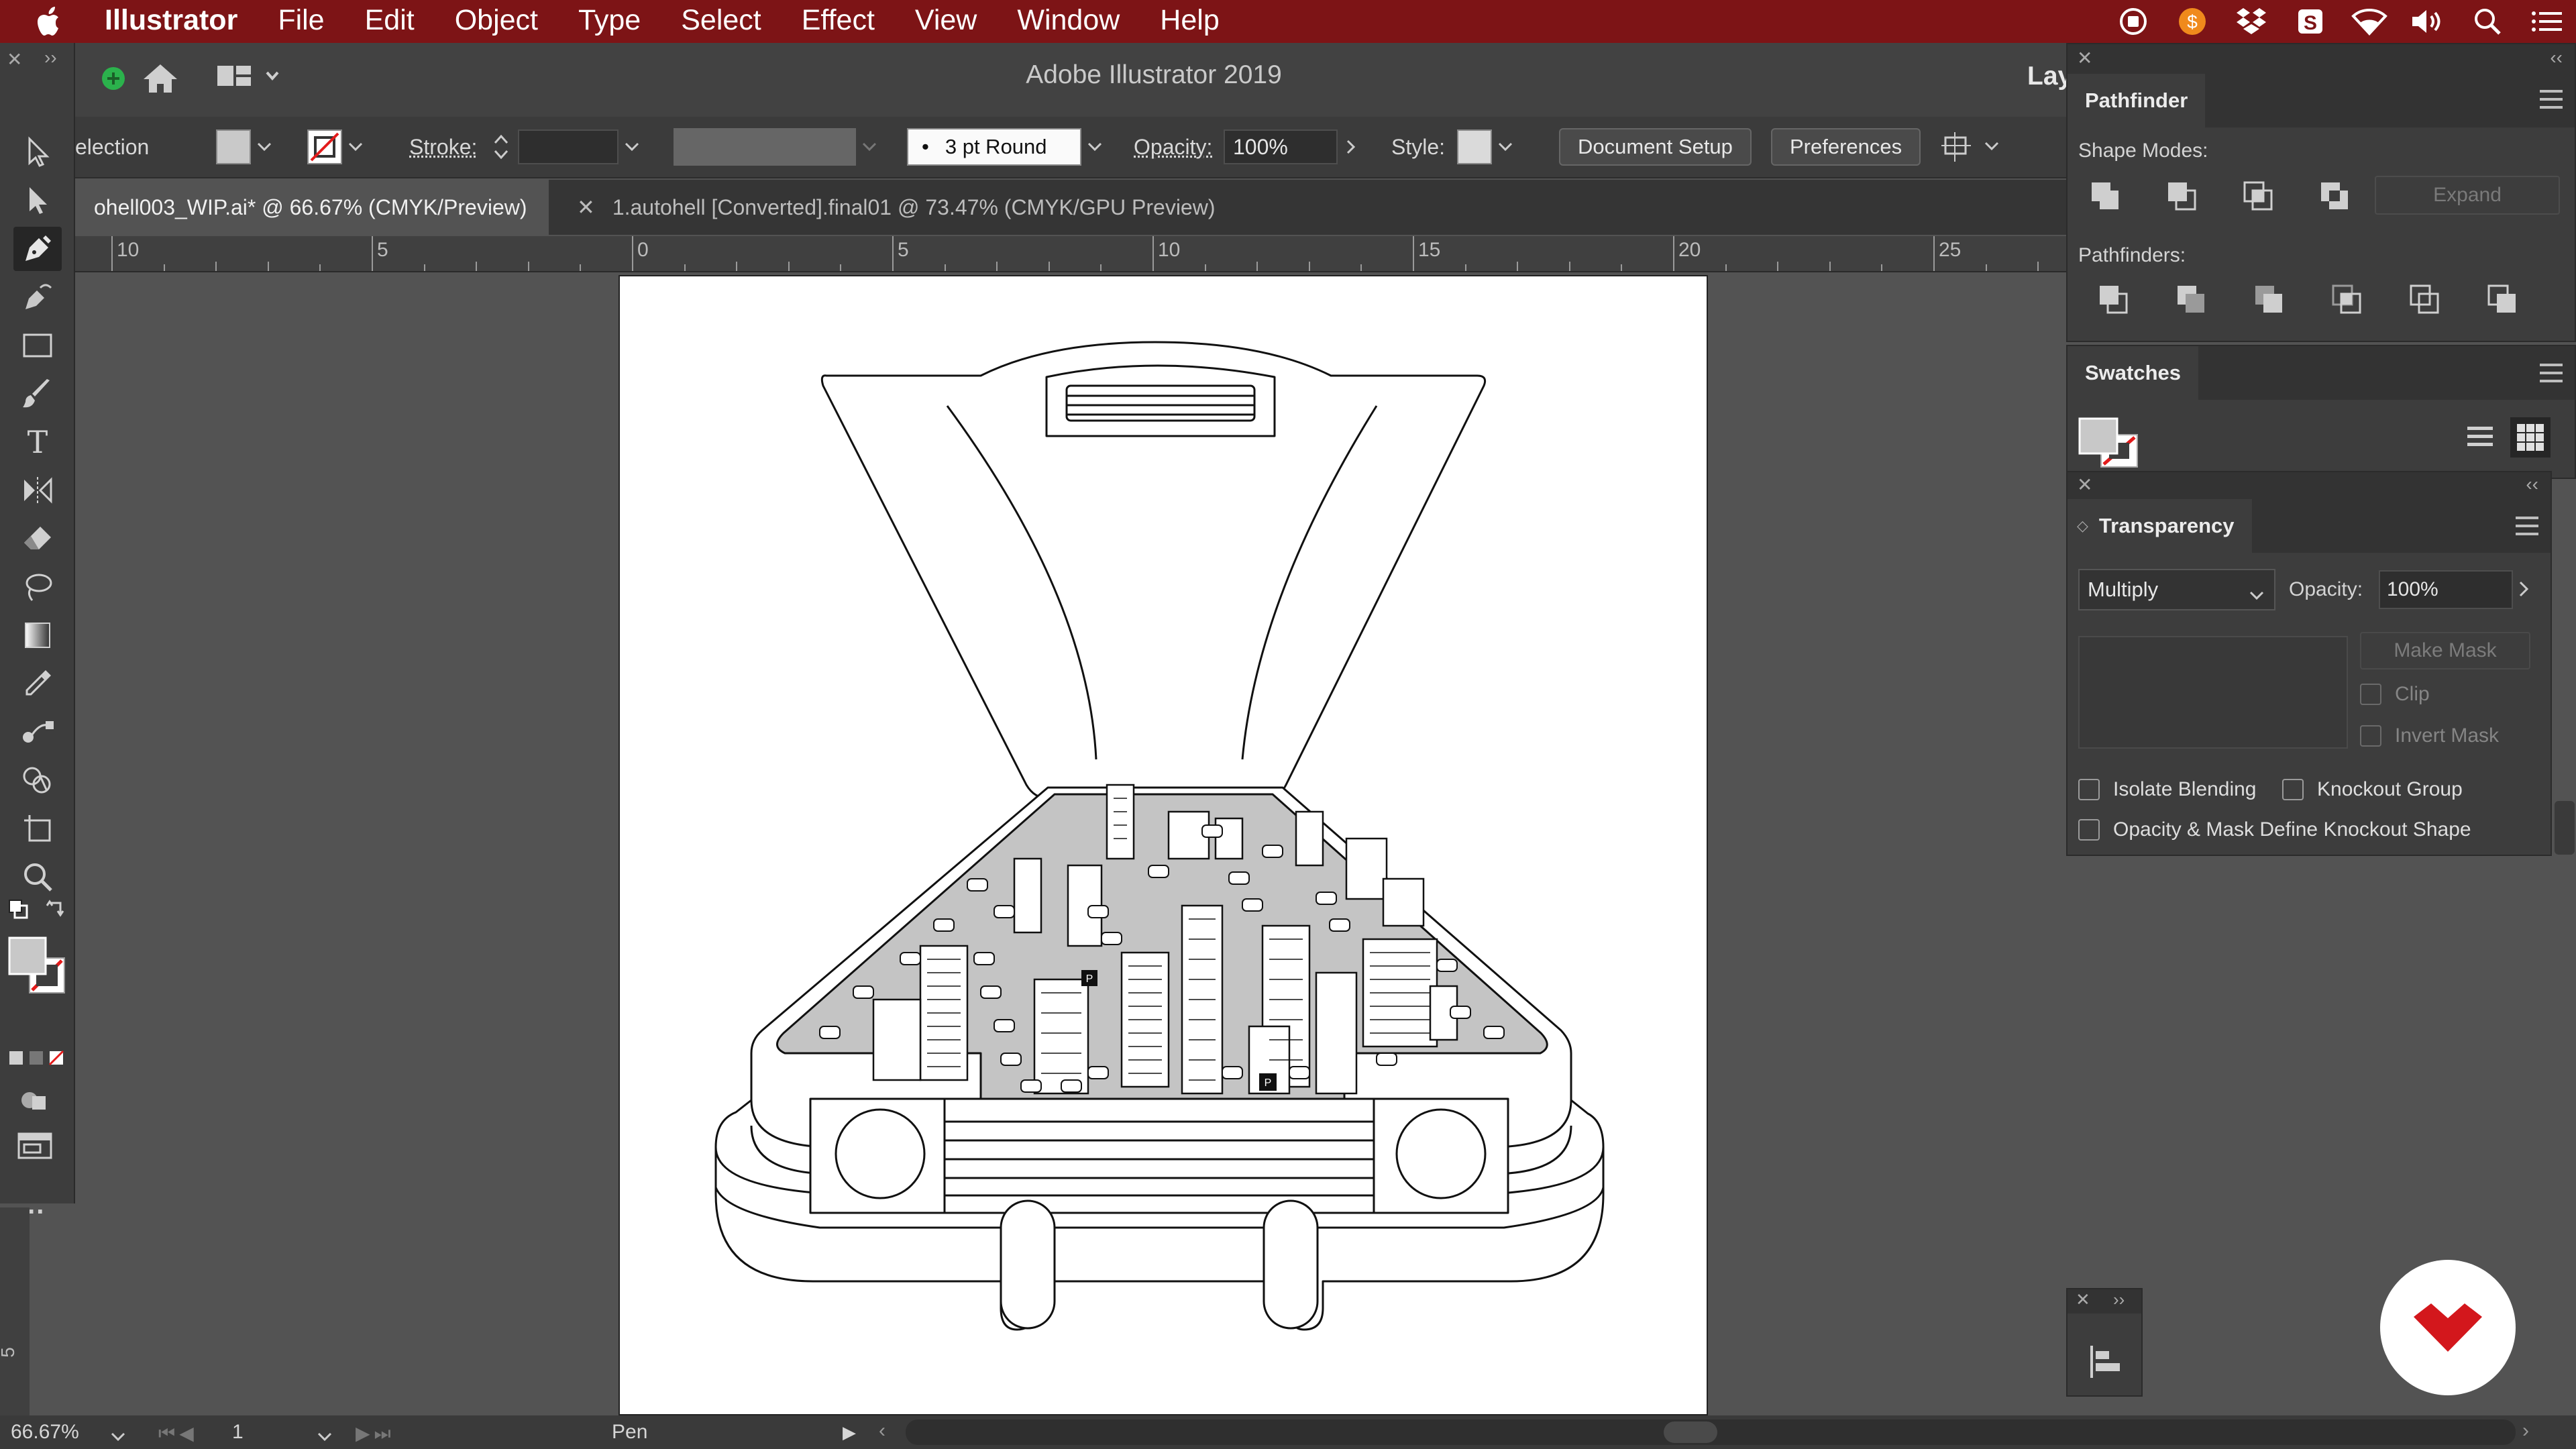 The height and width of the screenshot is (1449, 2576). I want to click on menu-view: View, so click(946, 21).